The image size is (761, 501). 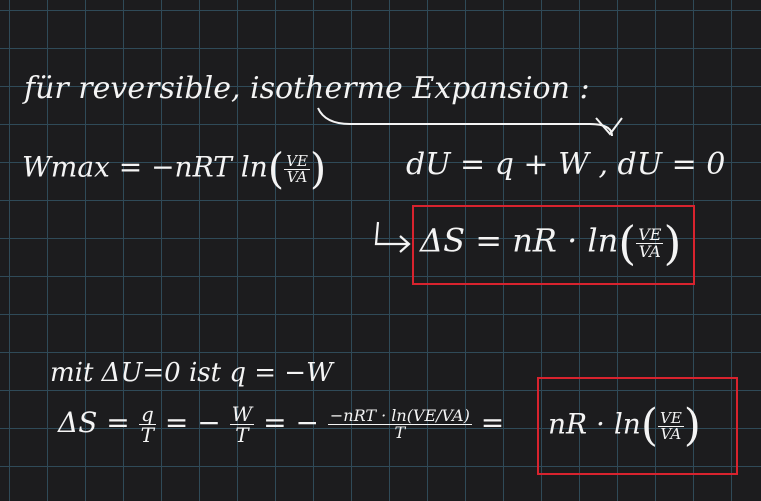 I want to click on heading-line: für reversible, isotherme Expansion :, so click(x=307, y=88).